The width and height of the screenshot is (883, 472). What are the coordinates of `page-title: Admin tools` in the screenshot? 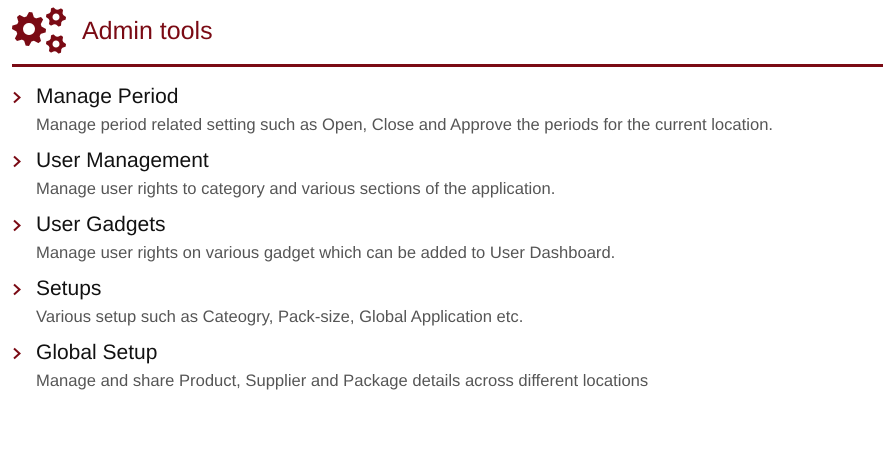 It's located at (147, 31).